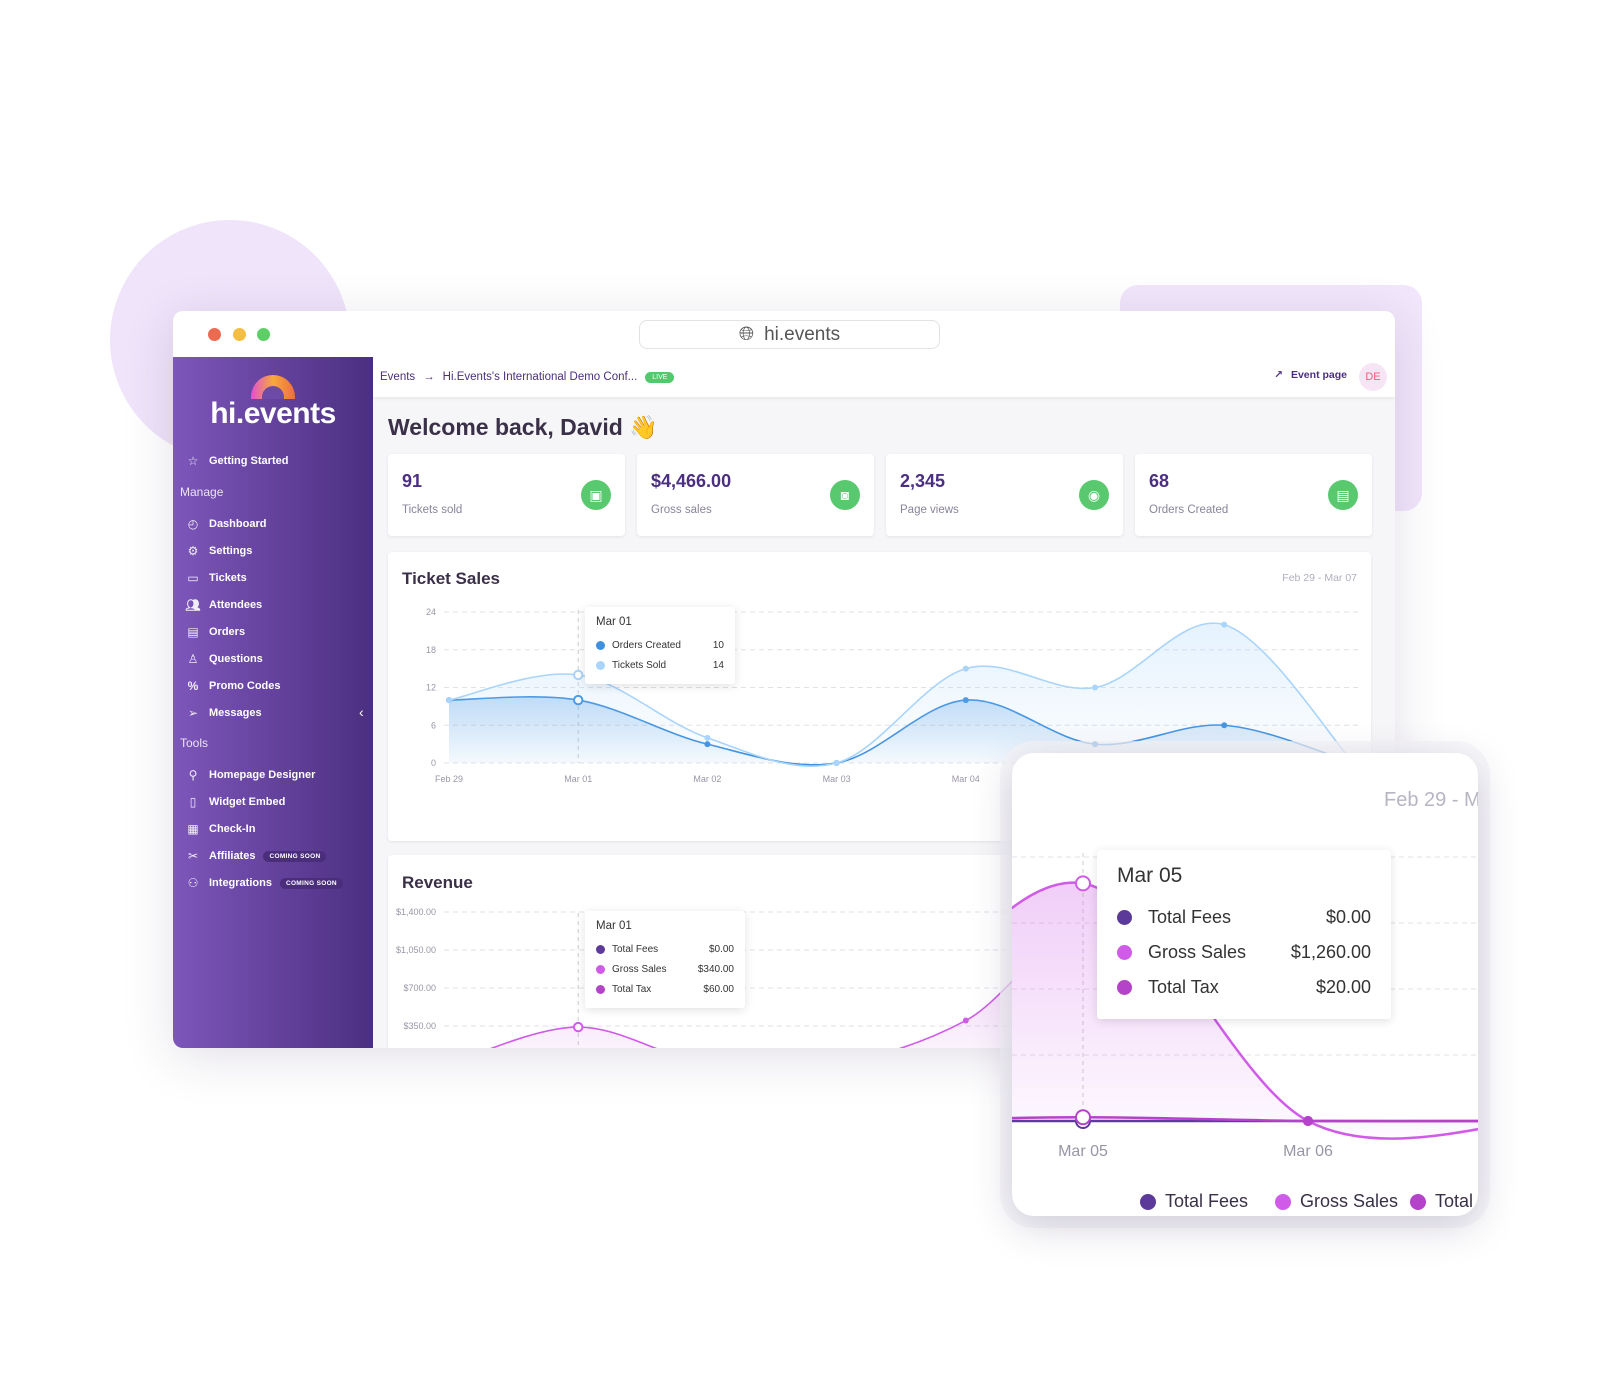 Image resolution: width=1616 pixels, height=1400 pixels. I want to click on y-tick-label: 24, so click(431, 612).